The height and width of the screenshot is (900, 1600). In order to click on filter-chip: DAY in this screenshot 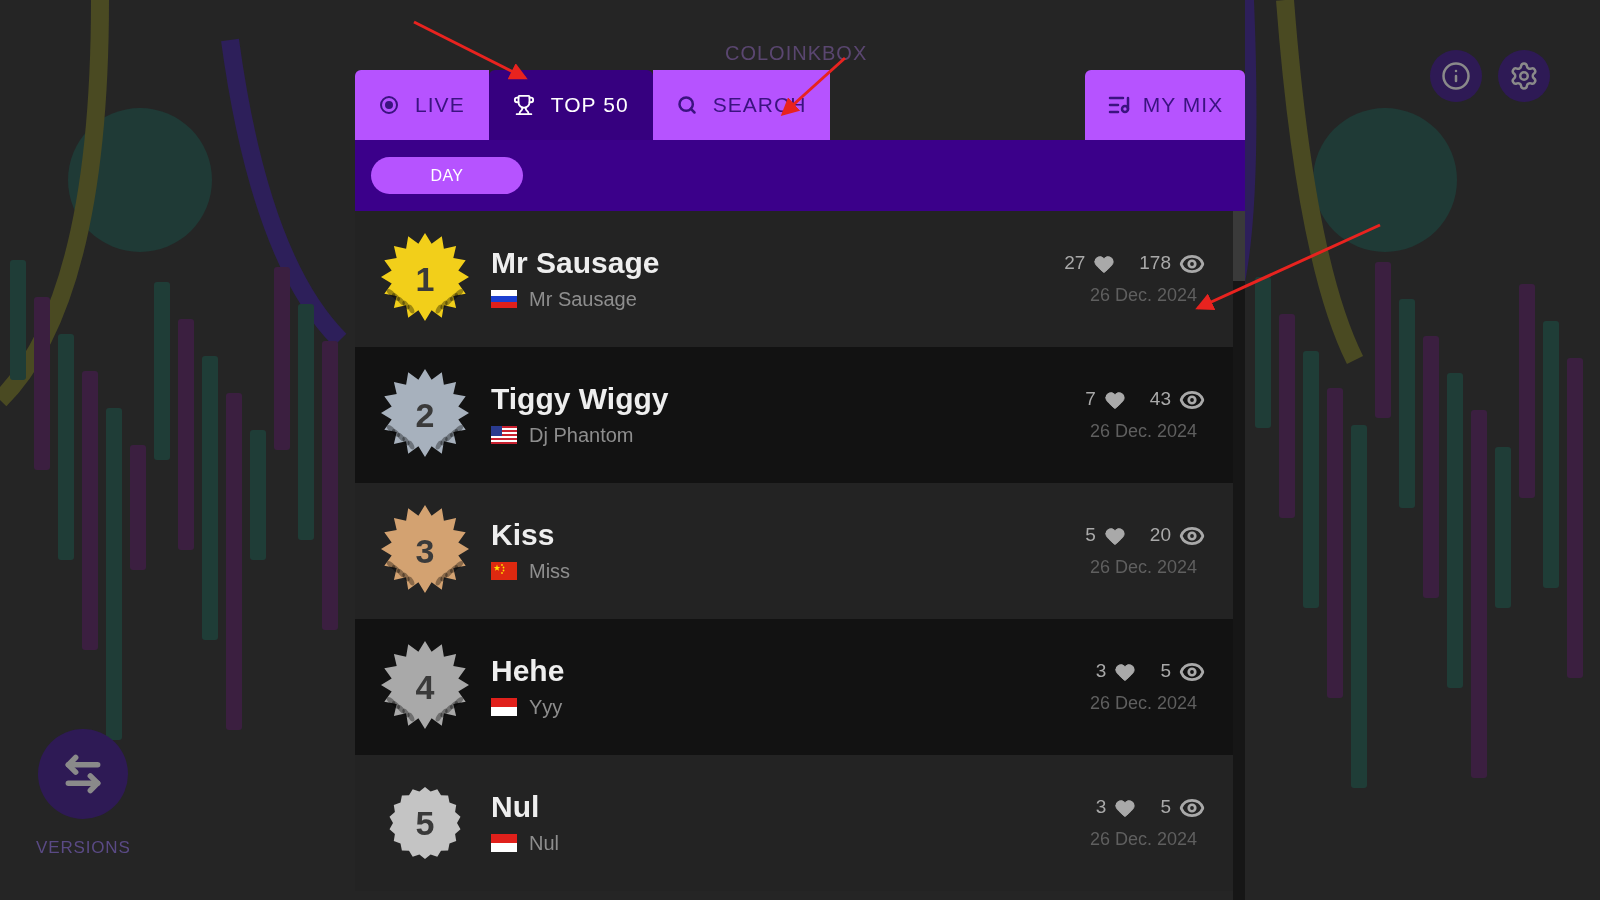, I will do `click(447, 175)`.